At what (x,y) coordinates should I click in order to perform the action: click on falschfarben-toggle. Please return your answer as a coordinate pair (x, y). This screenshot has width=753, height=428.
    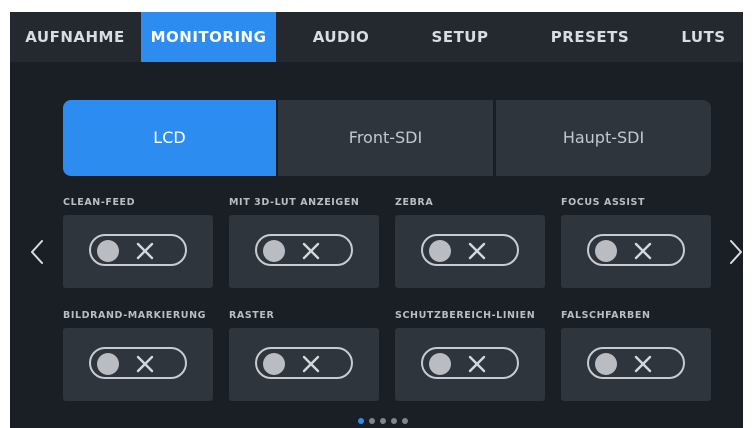
    Looking at the image, I should click on (636, 363).